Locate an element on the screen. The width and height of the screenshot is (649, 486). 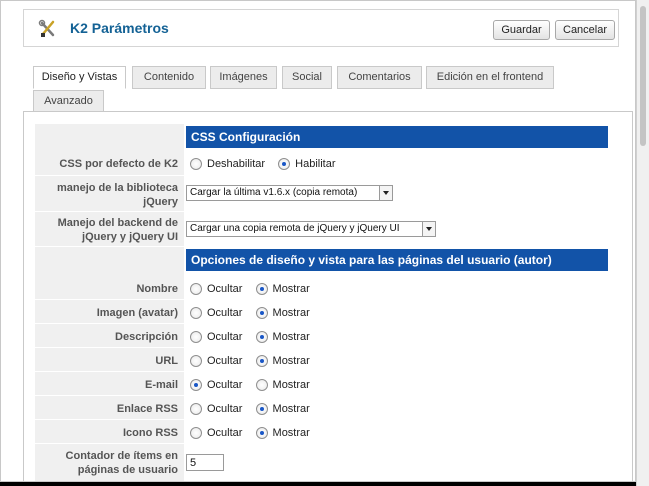
label-avatar: Imagen (avatar) is located at coordinates (137, 313).